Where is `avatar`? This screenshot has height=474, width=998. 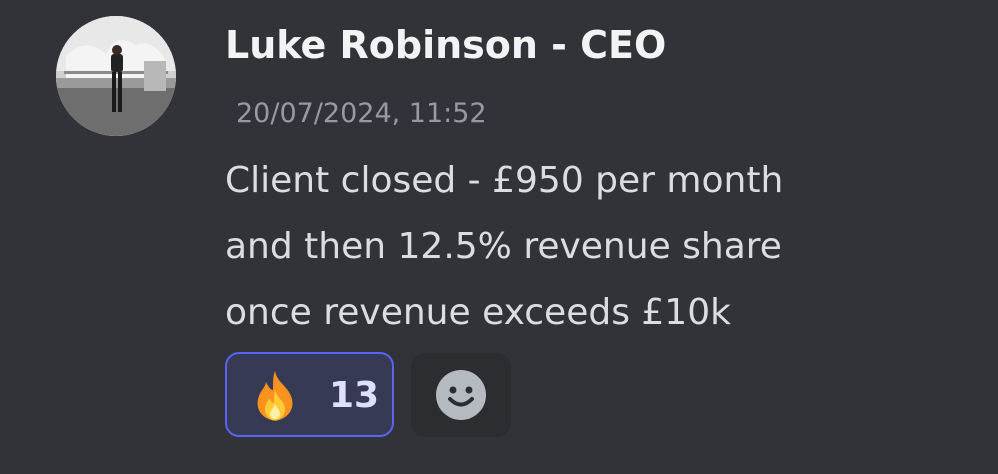
avatar is located at coordinates (116, 76).